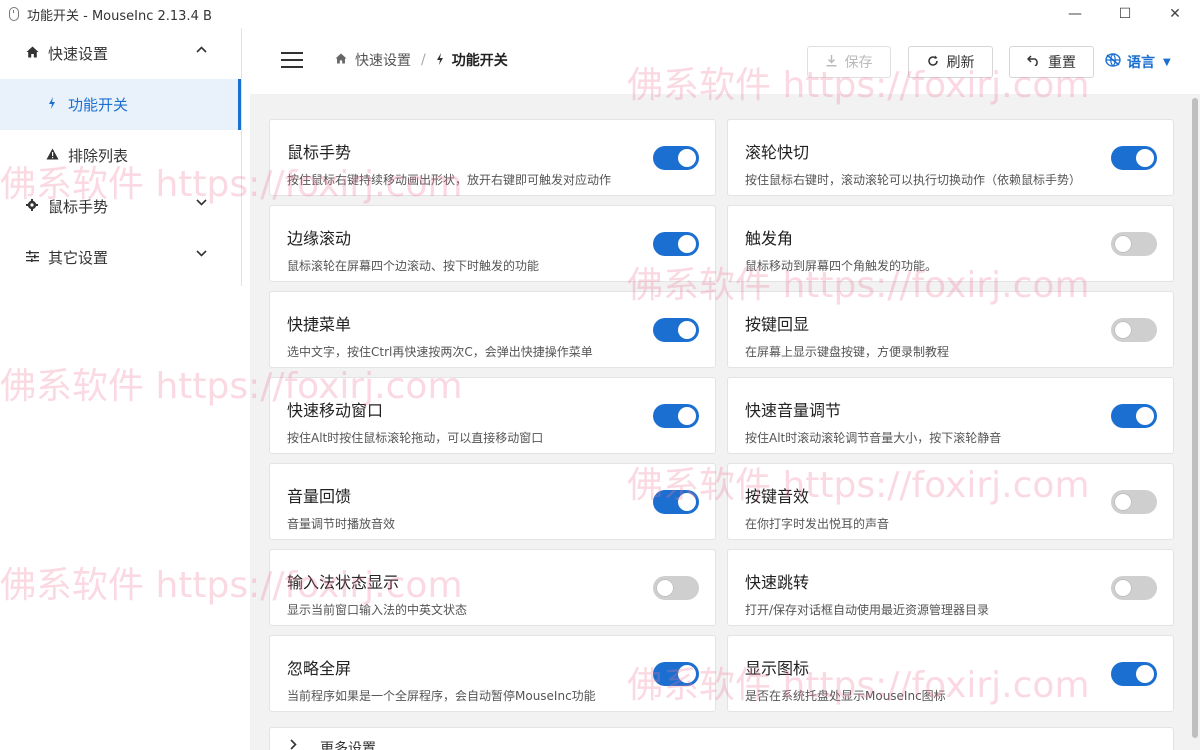  Describe the element at coordinates (343, 582) in the screenshot. I see `feature-title: 输入法状态显示` at that location.